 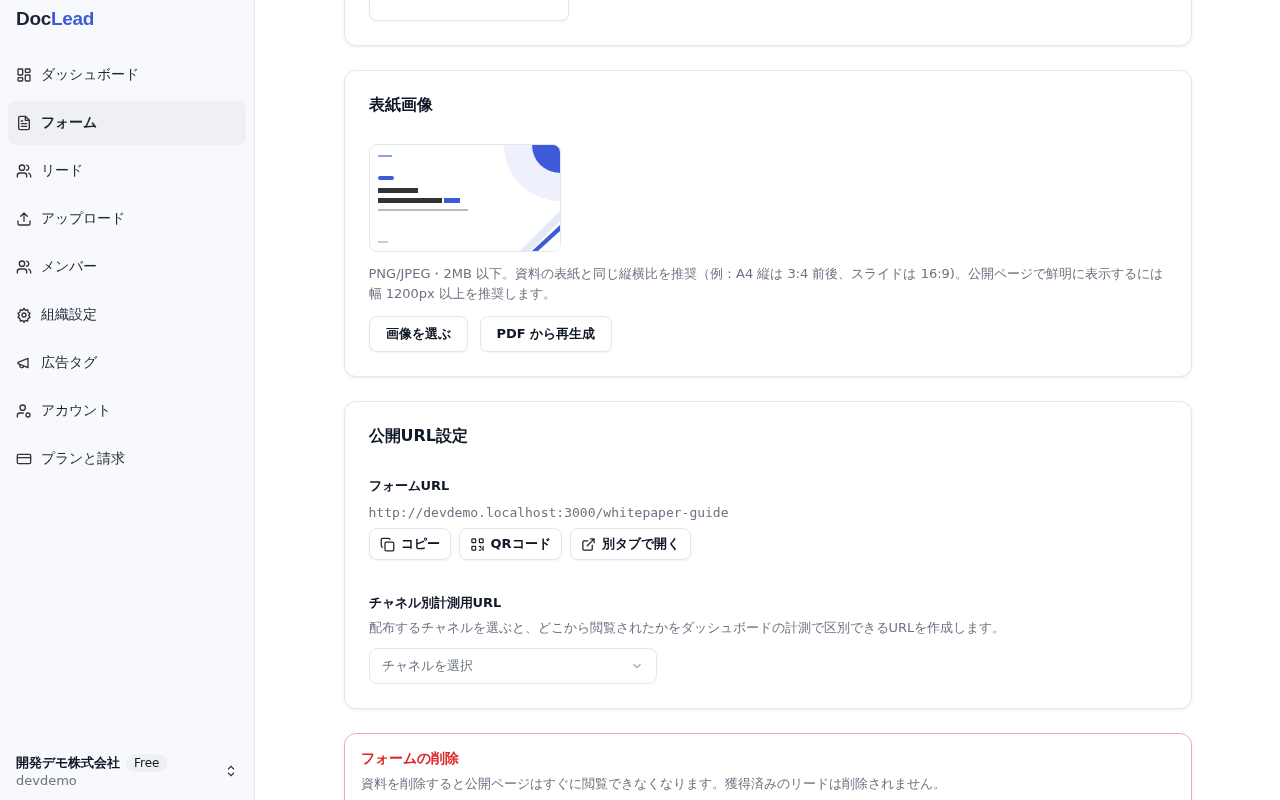 What do you see at coordinates (55, 19) in the screenshot?
I see `logo: DocLead` at bounding box center [55, 19].